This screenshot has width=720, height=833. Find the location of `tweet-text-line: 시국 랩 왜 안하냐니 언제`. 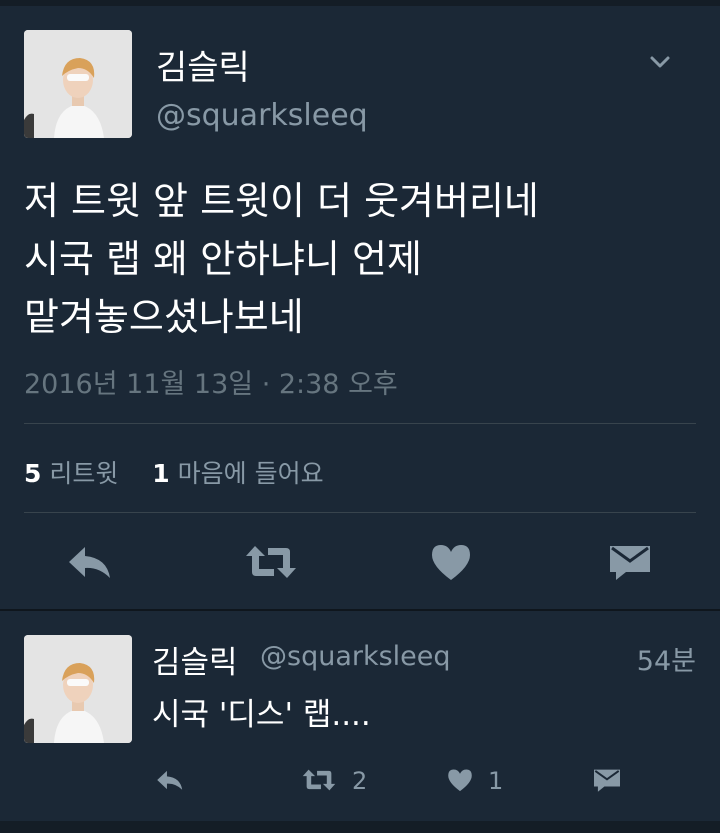

tweet-text-line: 시국 랩 왜 안하냐니 언제 is located at coordinates (223, 259).